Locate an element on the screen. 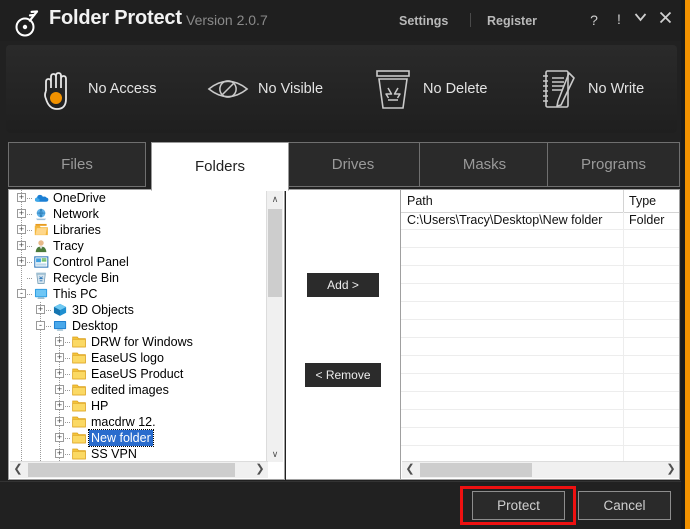 Image resolution: width=690 pixels, height=529 pixels. tree-item: + Control Panel is located at coordinates (138, 262).